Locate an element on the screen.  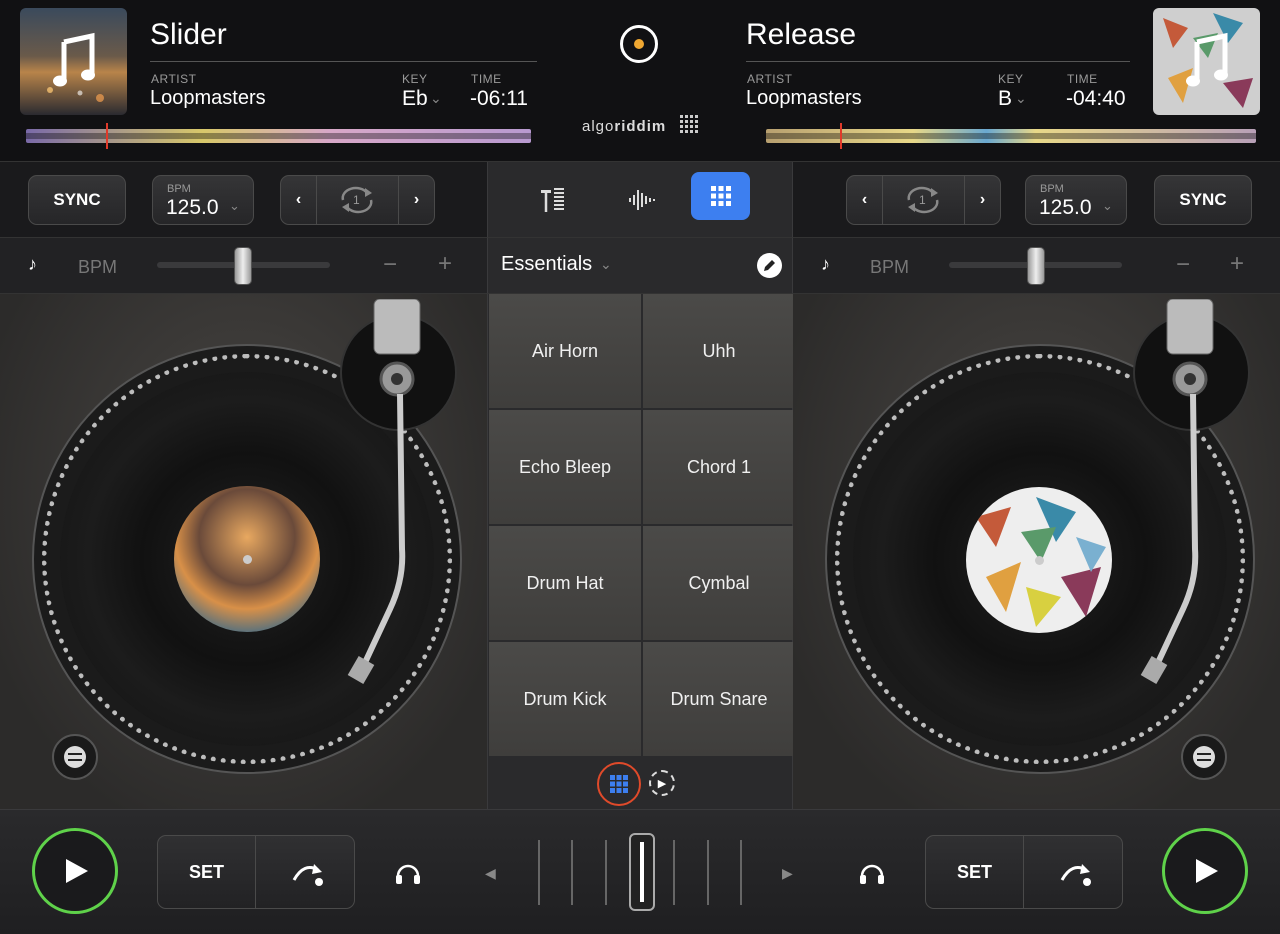
loop-control-right: ‹ 1 › is located at coordinates (923, 200).